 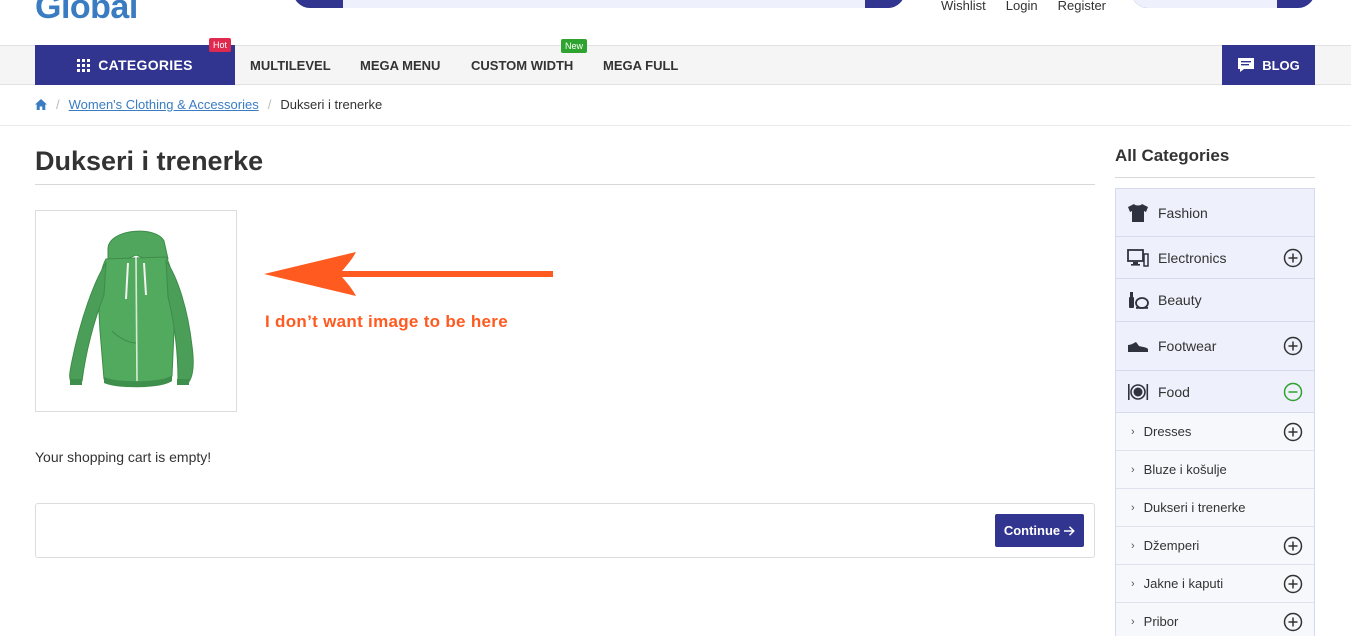 I want to click on hoodie-image, so click(x=131, y=309).